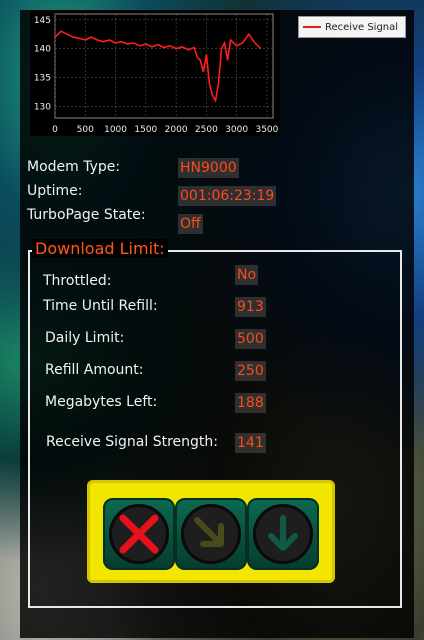  I want to click on y-tick-label: 145, so click(42, 21).